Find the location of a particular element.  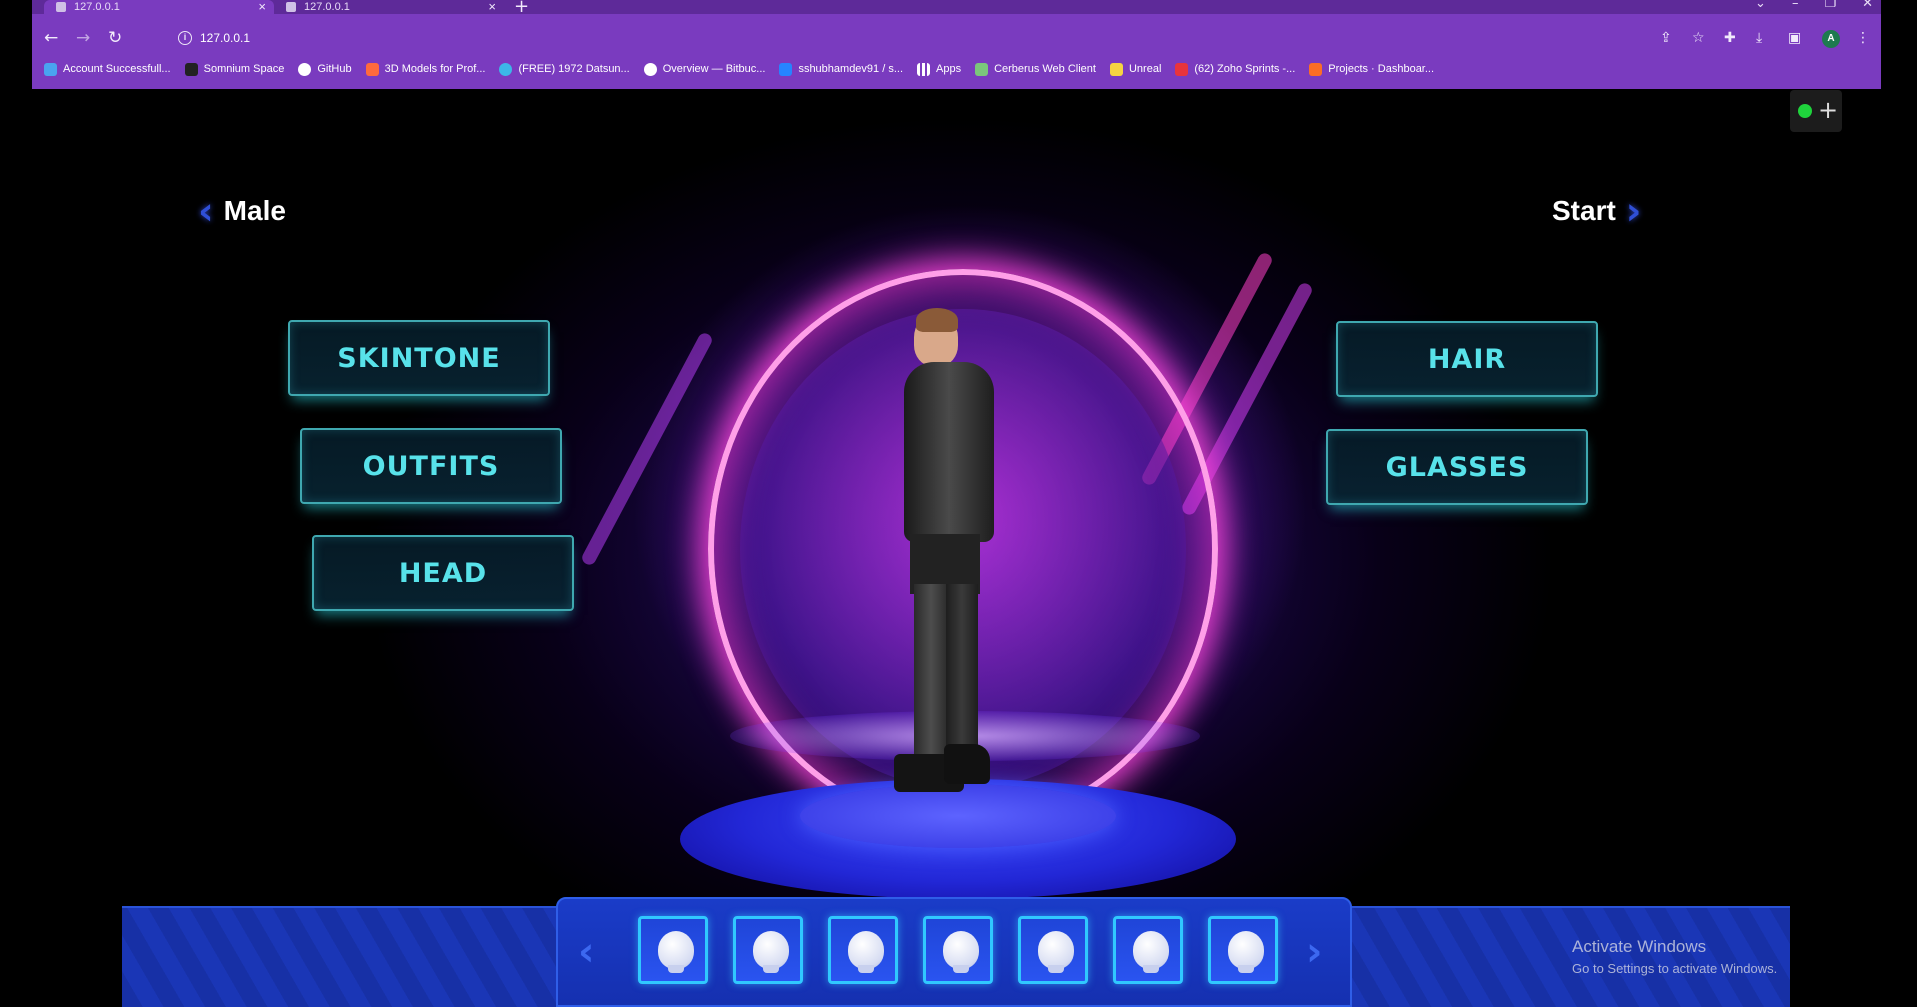

tab-title: 127.0.0.1 is located at coordinates (97, 7).